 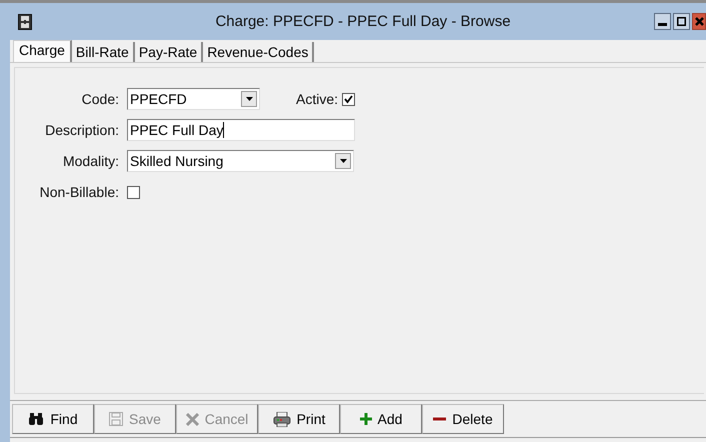 I want to click on input-field: PPEC Full Day, so click(x=241, y=130).